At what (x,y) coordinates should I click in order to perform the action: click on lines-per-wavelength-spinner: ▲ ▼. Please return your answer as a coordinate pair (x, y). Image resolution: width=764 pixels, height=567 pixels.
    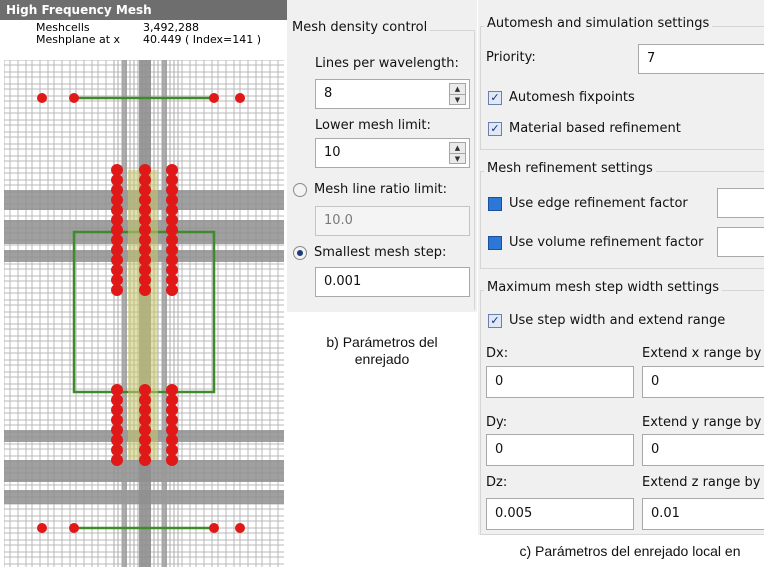
    Looking at the image, I should click on (457, 94).